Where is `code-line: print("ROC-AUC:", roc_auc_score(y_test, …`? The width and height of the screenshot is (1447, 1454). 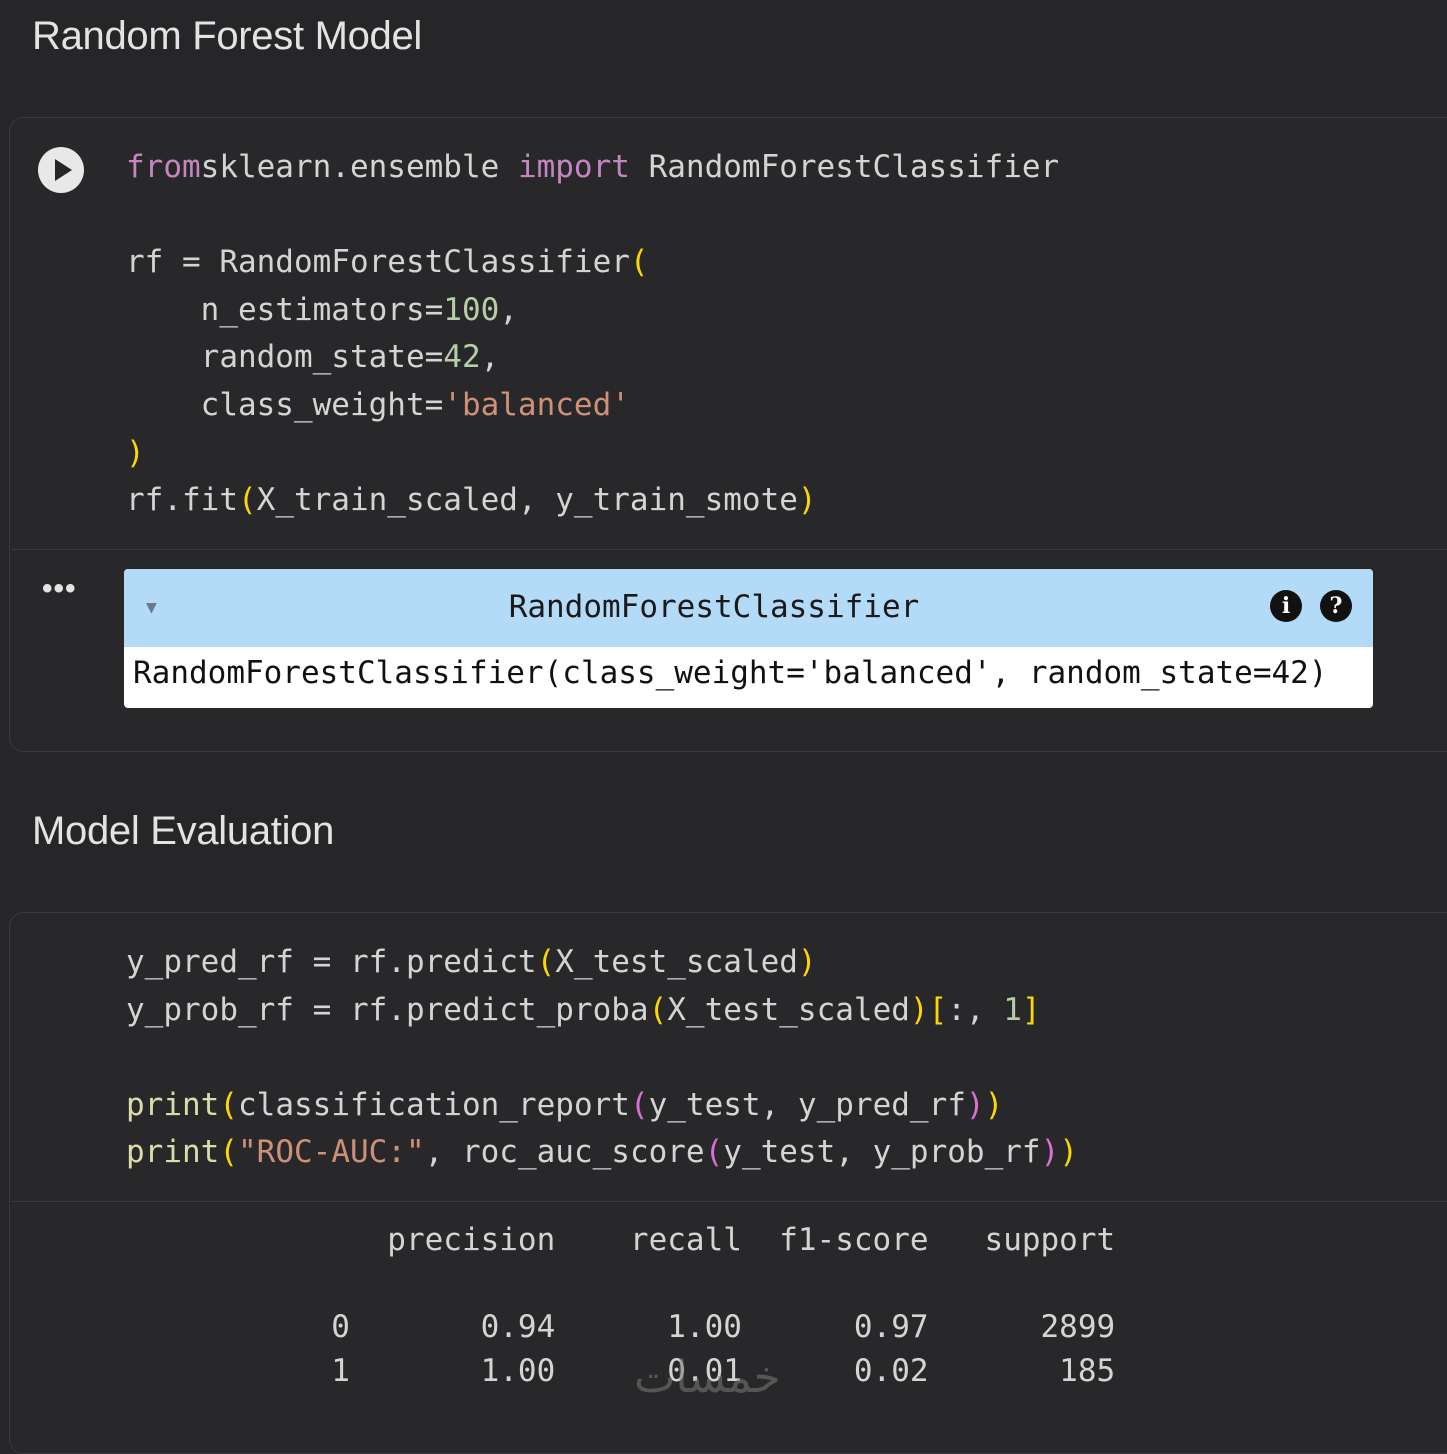
code-line: print("ROC-AUC:", roc_auc_score(y_test, … is located at coordinates (602, 1153).